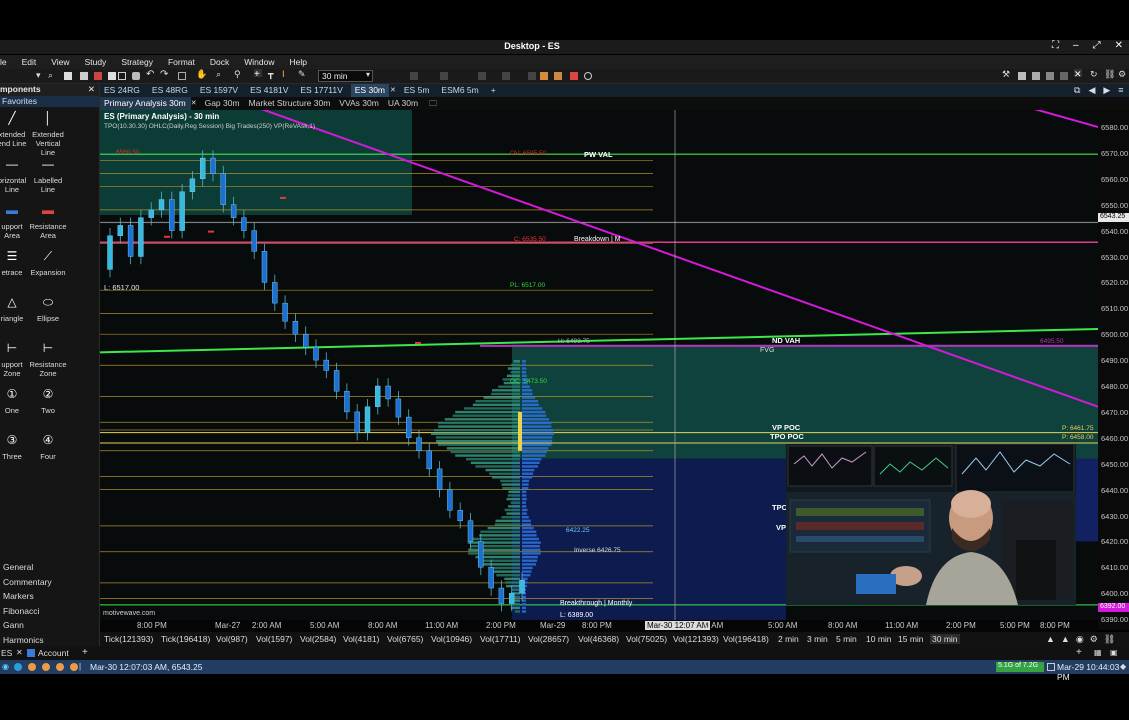 The height and width of the screenshot is (720, 1129). What do you see at coordinates (46, 667) in the screenshot?
I see `status-dot-orange2` at bounding box center [46, 667].